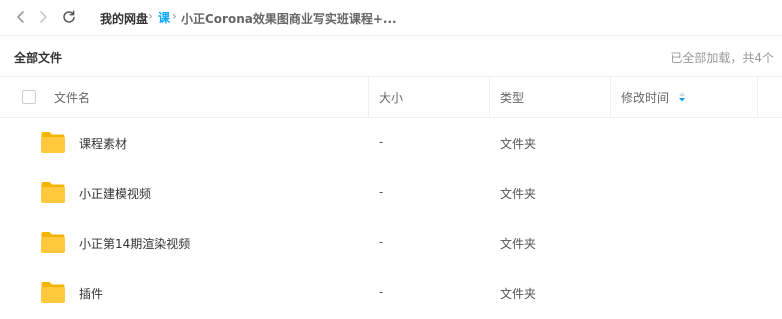 Image resolution: width=782 pixels, height=319 pixels. Describe the element at coordinates (38, 58) in the screenshot. I see `page-title: 全部文件` at that location.